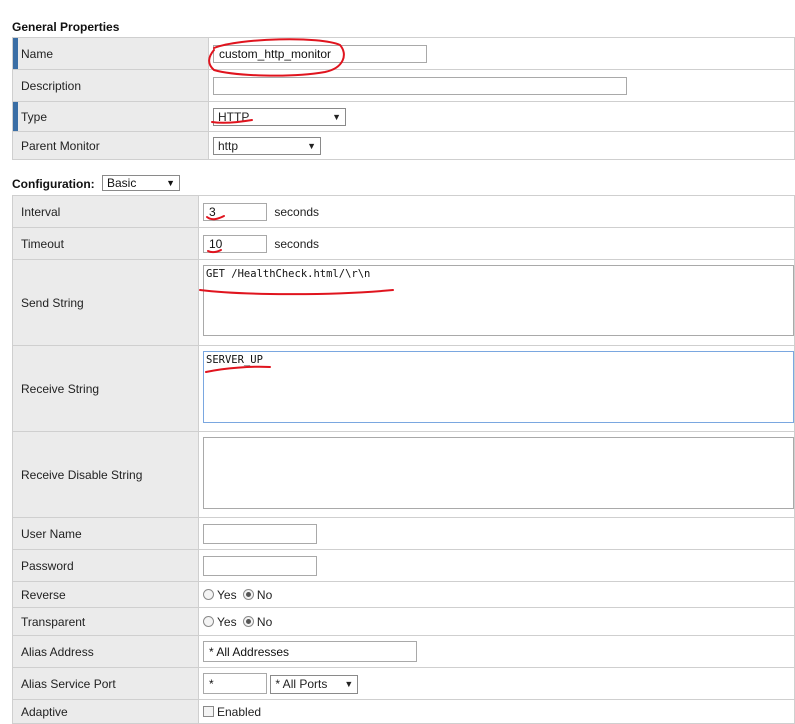 Image resolution: width=795 pixels, height=724 pixels. Describe the element at coordinates (264, 594) in the screenshot. I see `reverse-no-label: No` at that location.